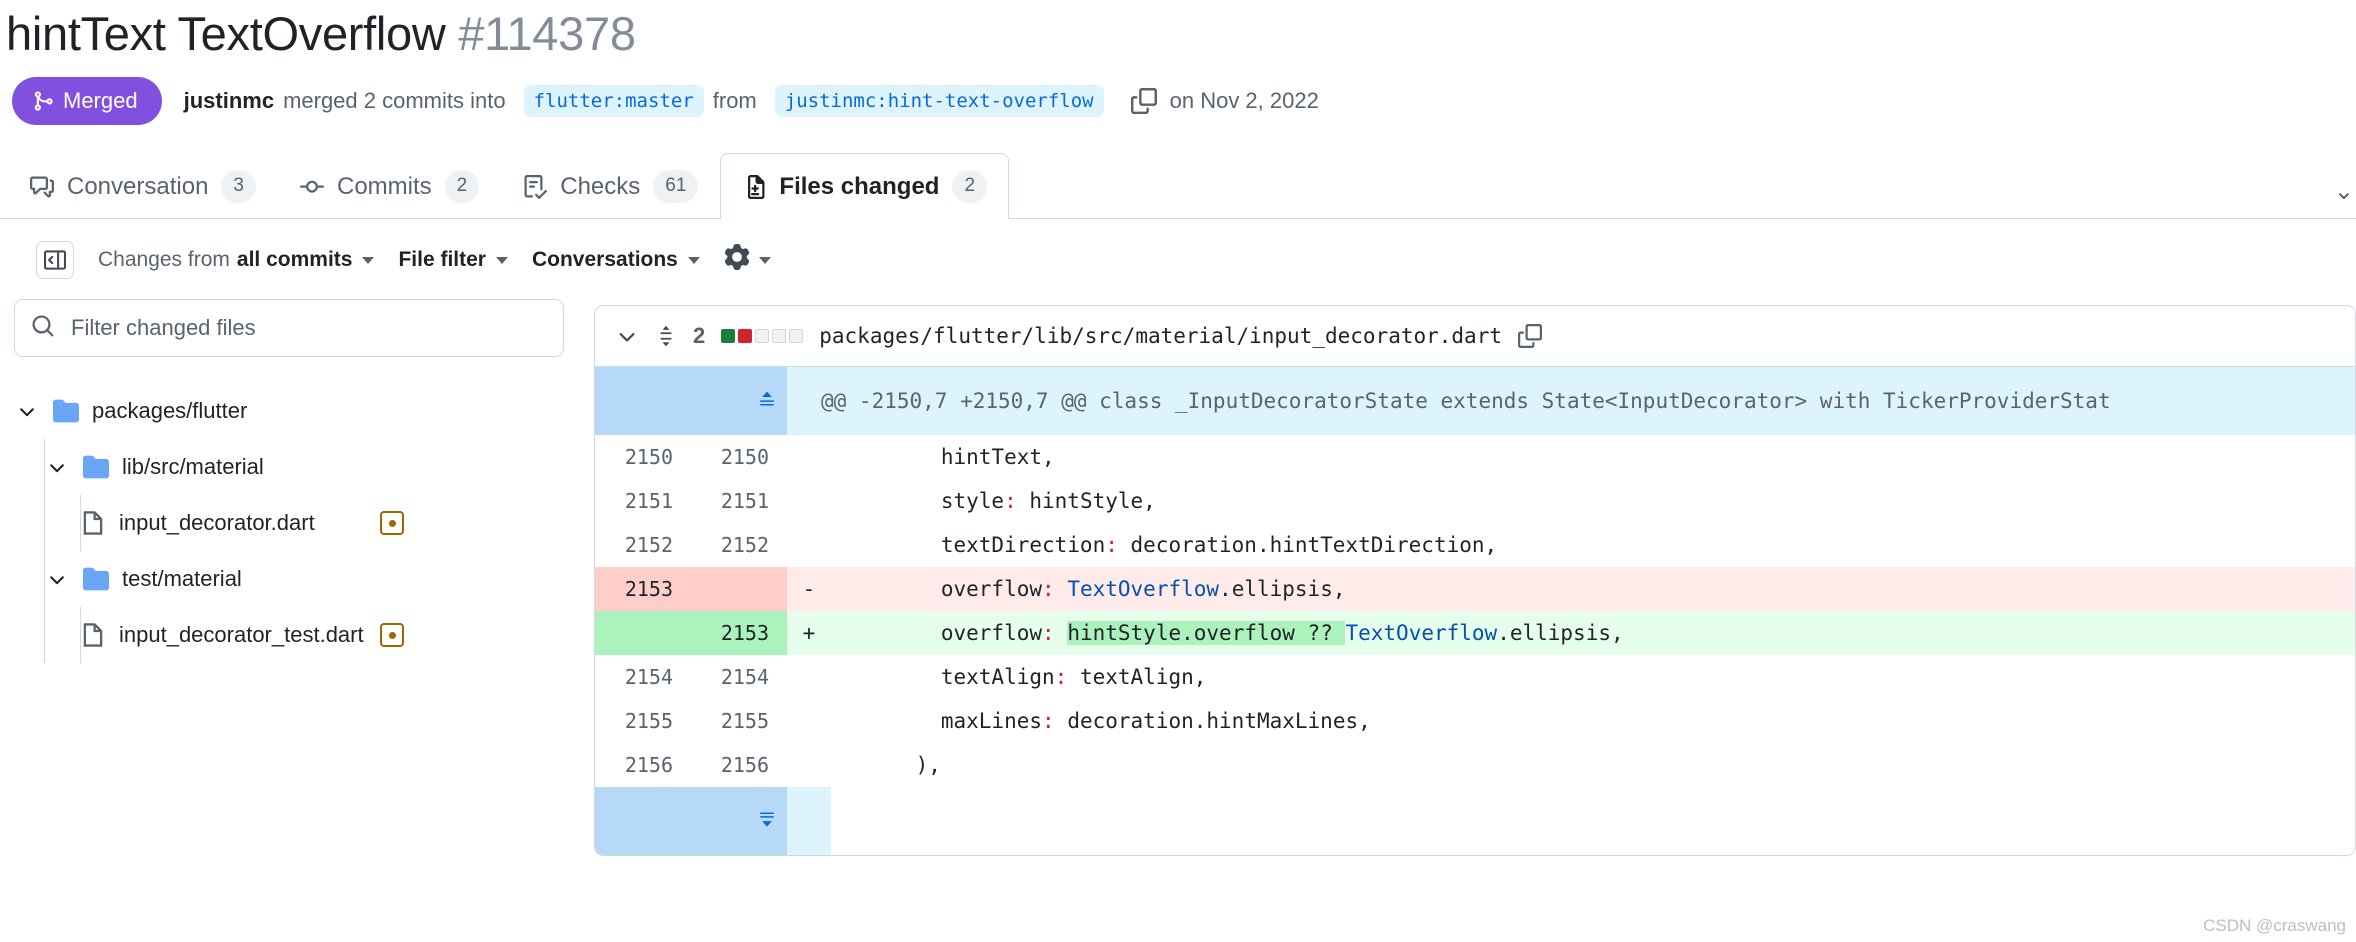  Describe the element at coordinates (217, 523) in the screenshot. I see `tree-label: input_decorator.dart` at that location.